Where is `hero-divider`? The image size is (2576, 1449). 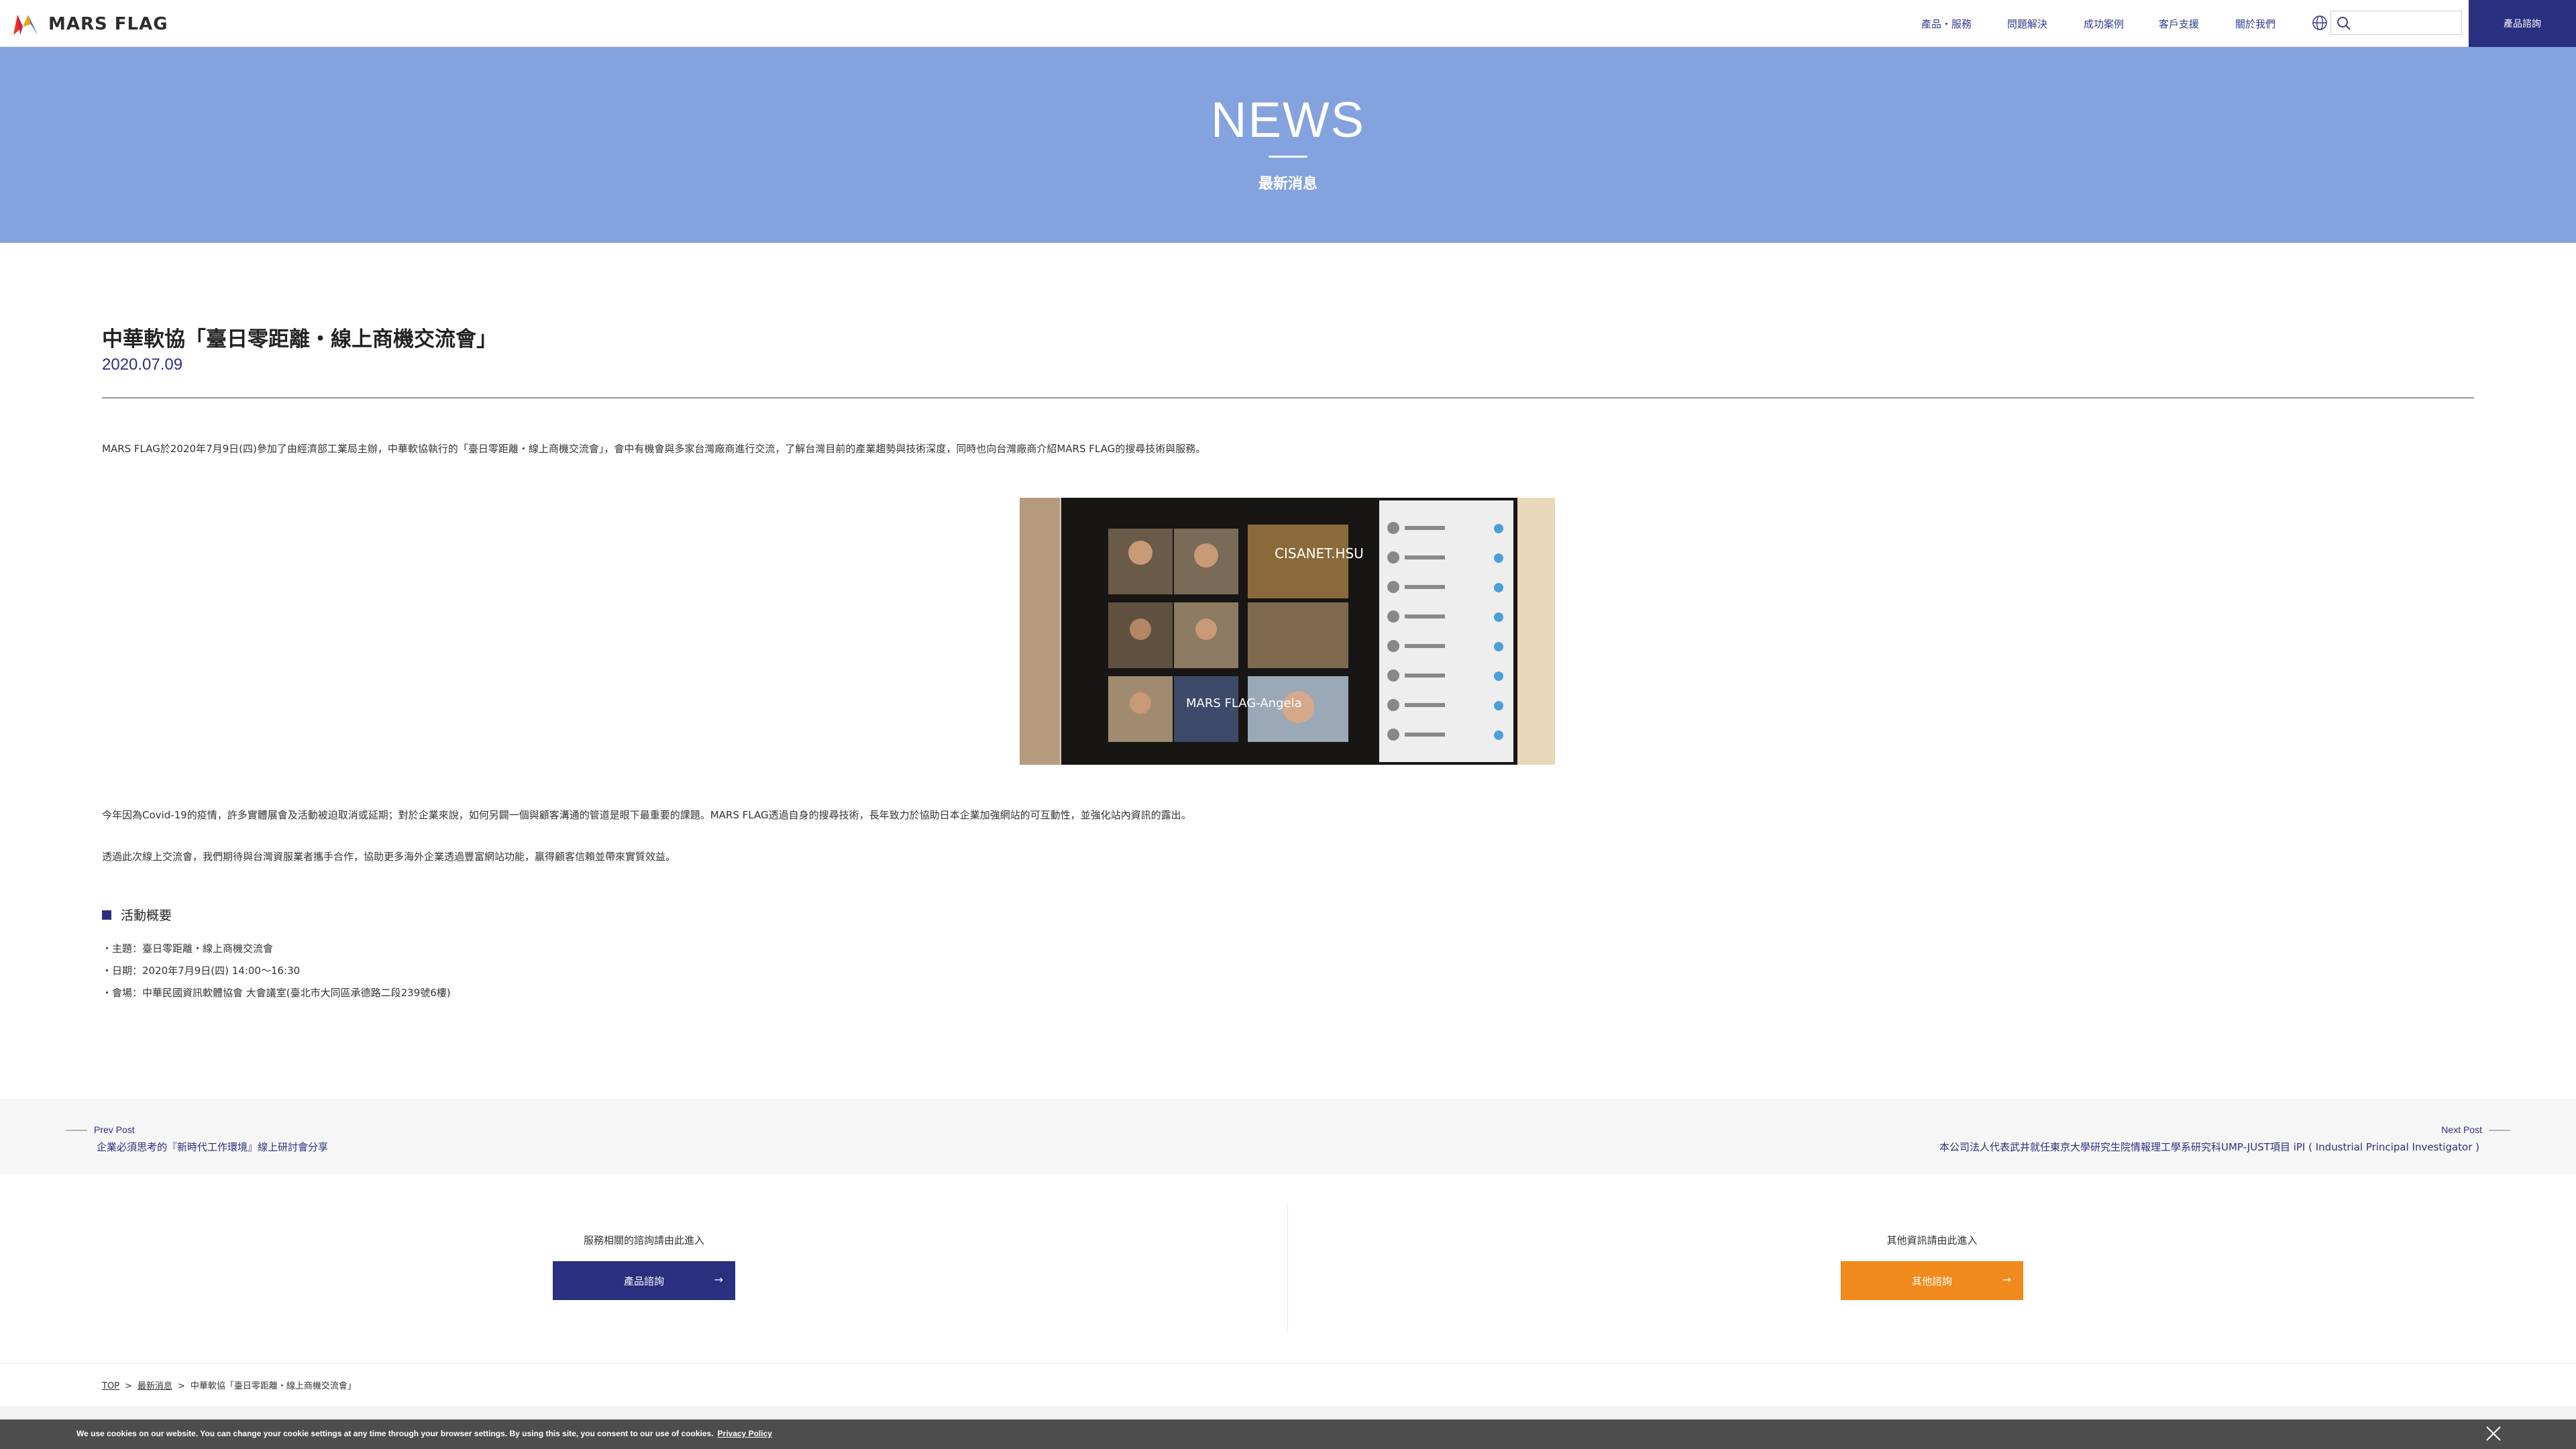
hero-divider is located at coordinates (1288, 157).